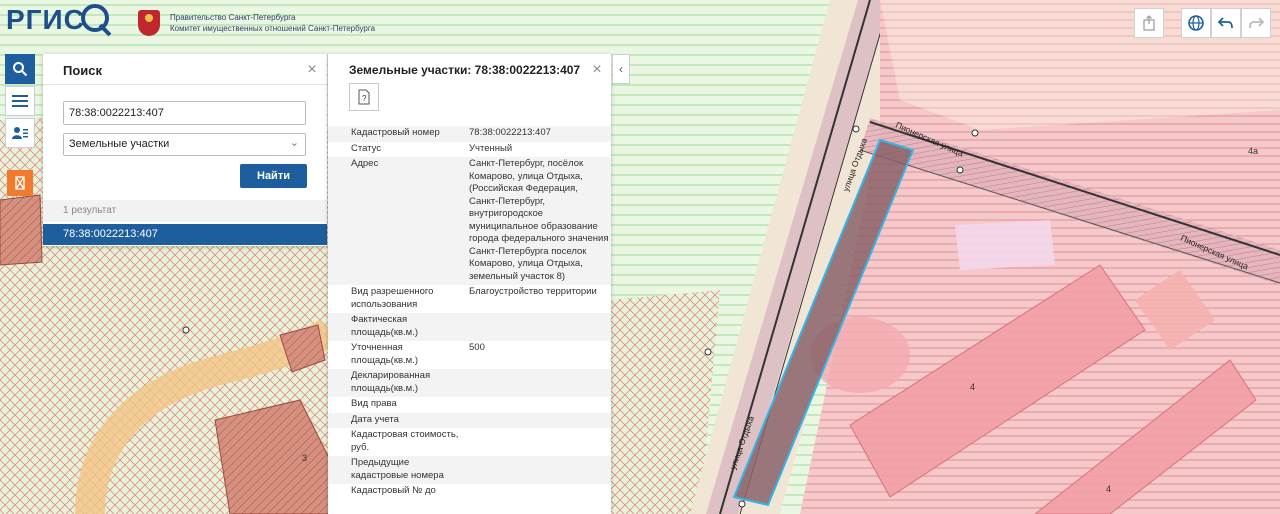 The image size is (1280, 514). Describe the element at coordinates (375, 419) in the screenshot. I see `attribute-key: Дата учета` at that location.